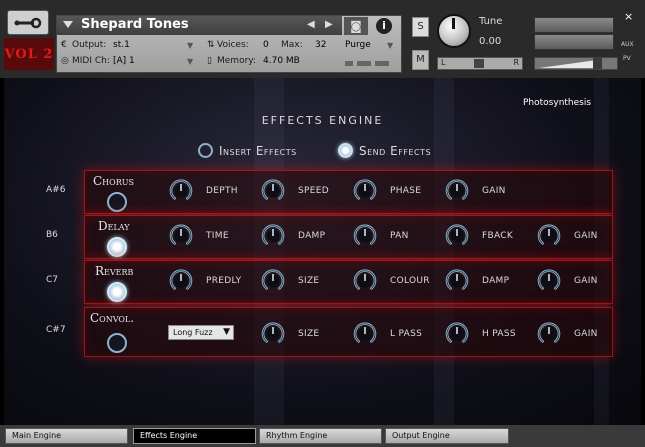  What do you see at coordinates (181, 191) in the screenshot?
I see `depth-knob` at bounding box center [181, 191].